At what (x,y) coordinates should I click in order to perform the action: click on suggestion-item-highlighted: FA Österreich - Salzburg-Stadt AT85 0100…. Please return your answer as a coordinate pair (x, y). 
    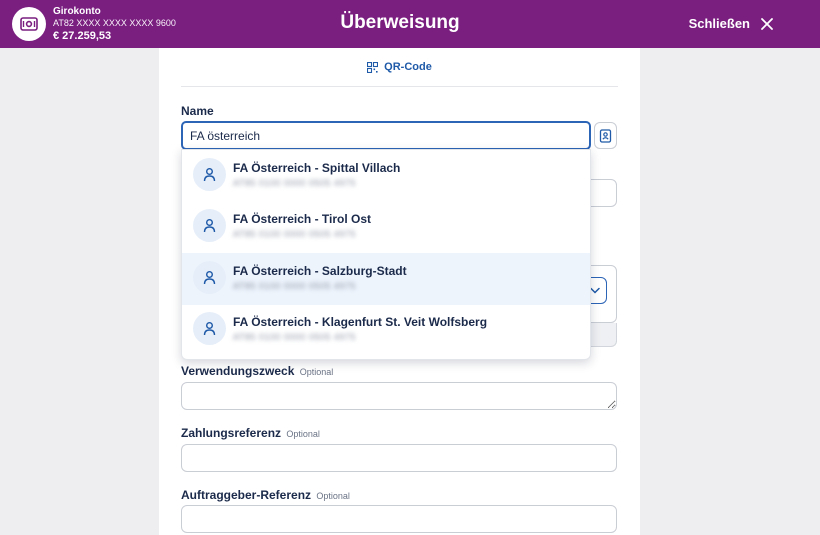
    Looking at the image, I should click on (386, 279).